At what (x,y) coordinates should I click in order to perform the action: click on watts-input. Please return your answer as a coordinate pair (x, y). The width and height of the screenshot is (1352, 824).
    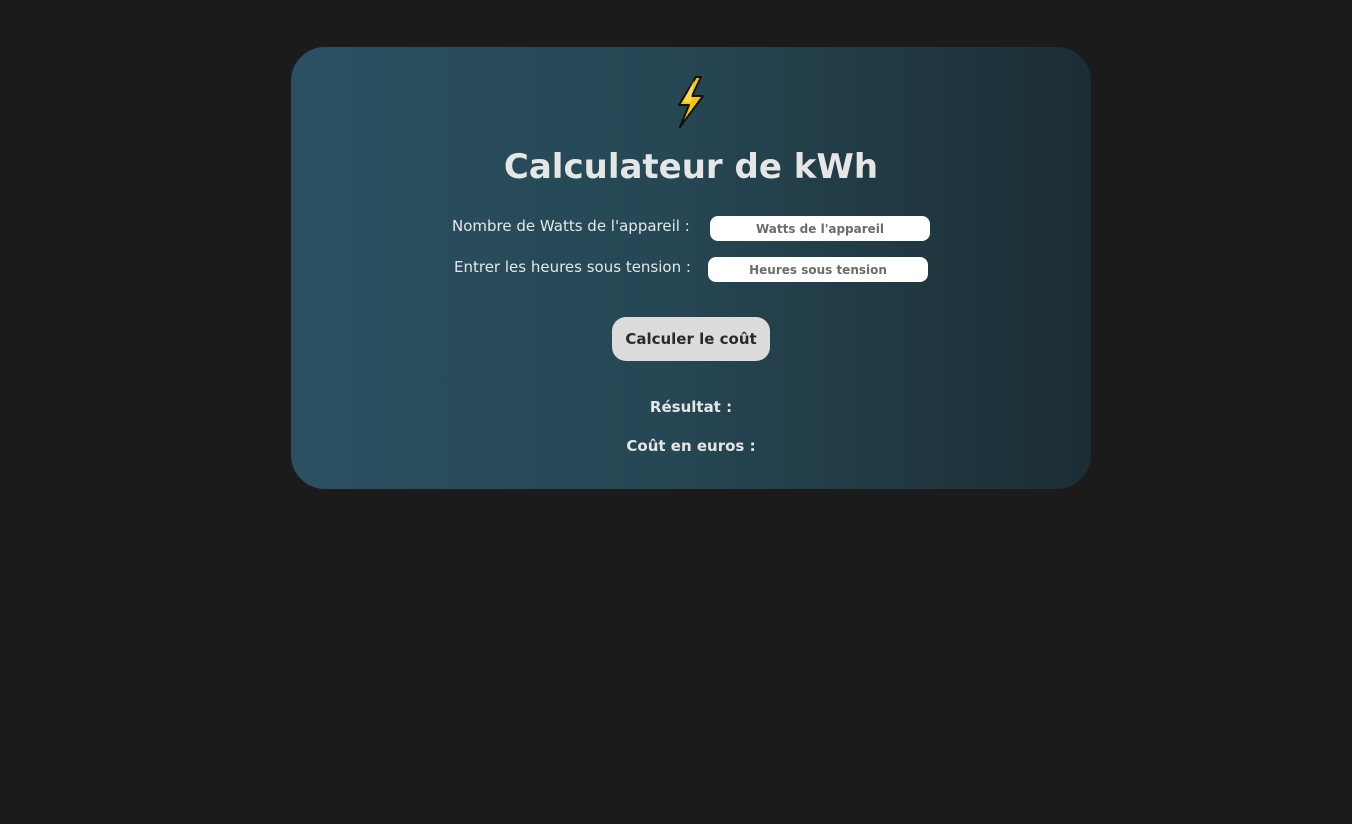
    Looking at the image, I should click on (820, 228).